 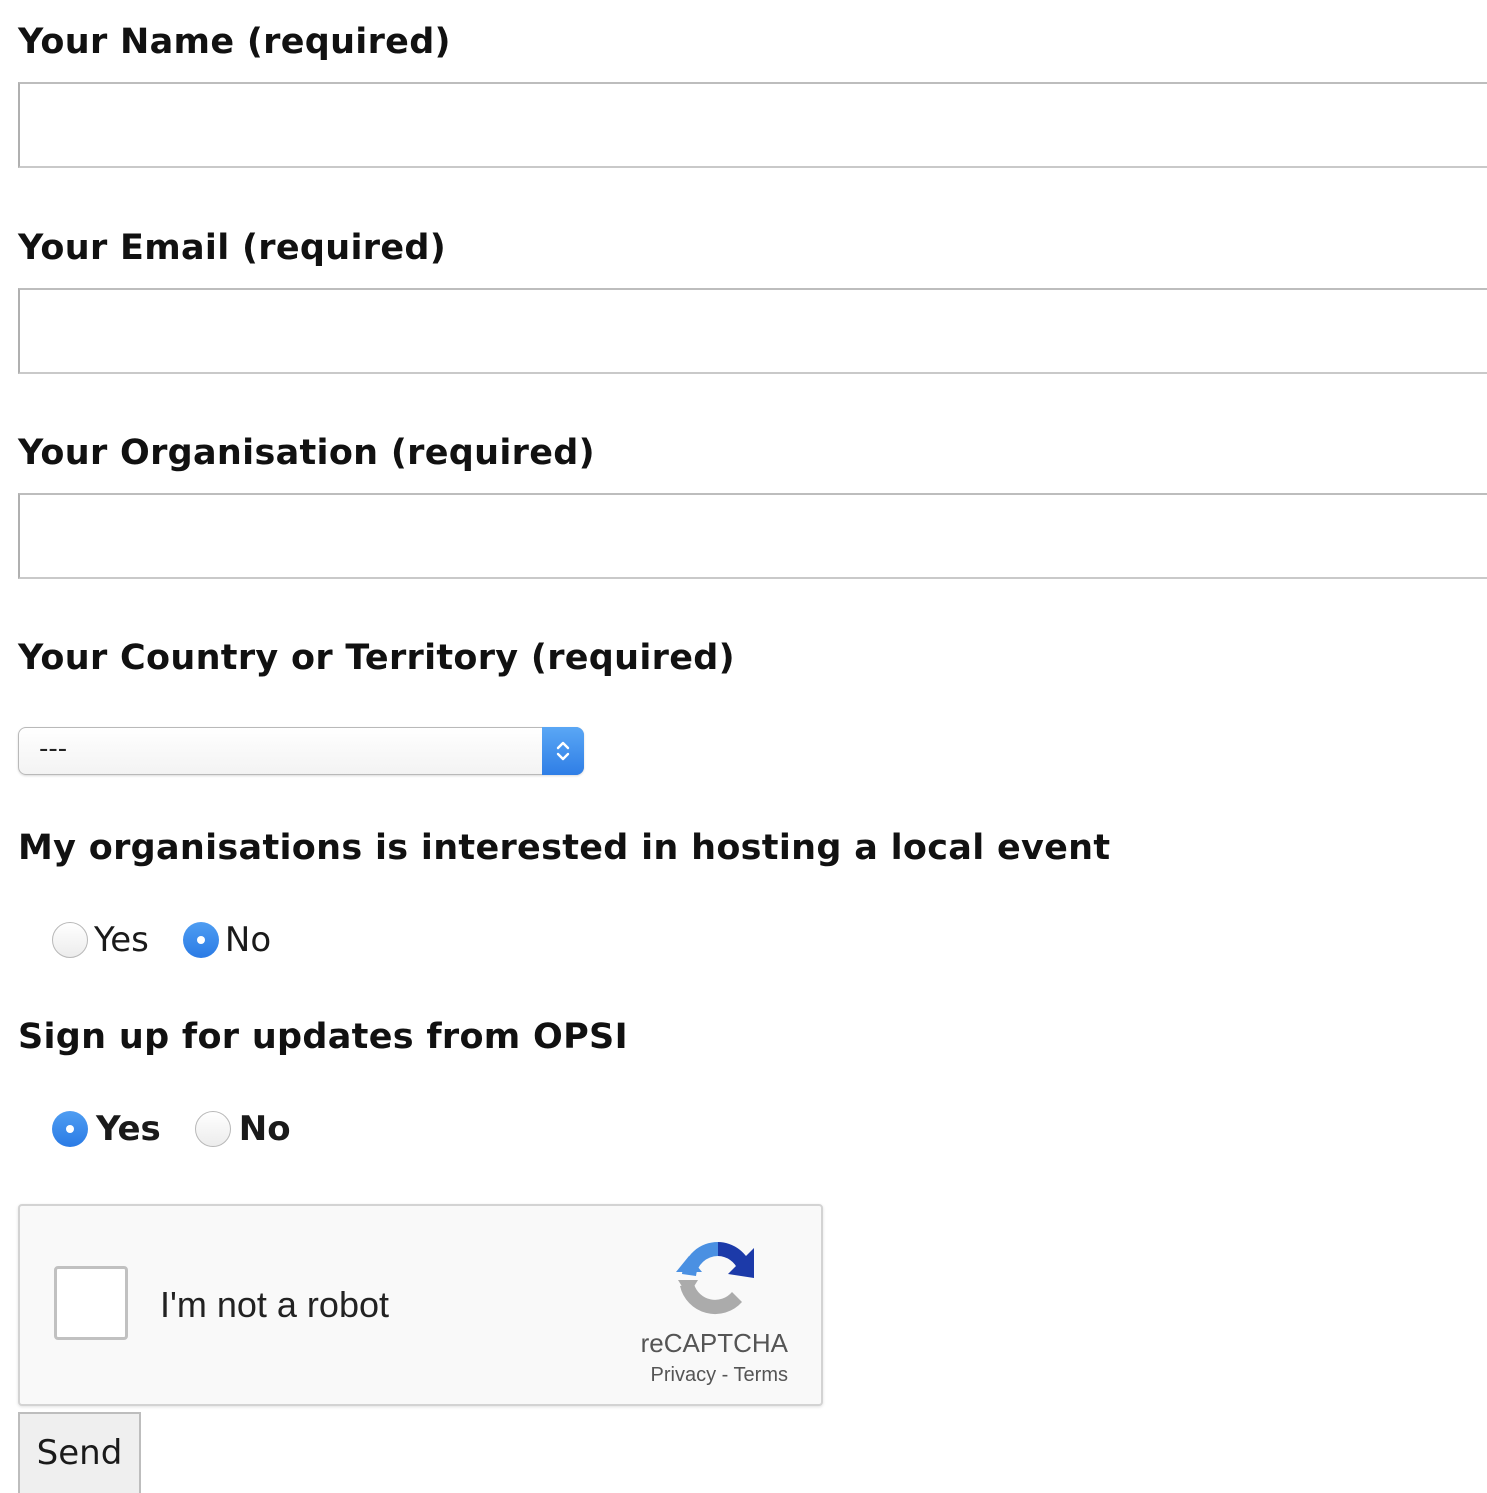 I want to click on recaptcha-logo-icon, so click(x=716, y=1280).